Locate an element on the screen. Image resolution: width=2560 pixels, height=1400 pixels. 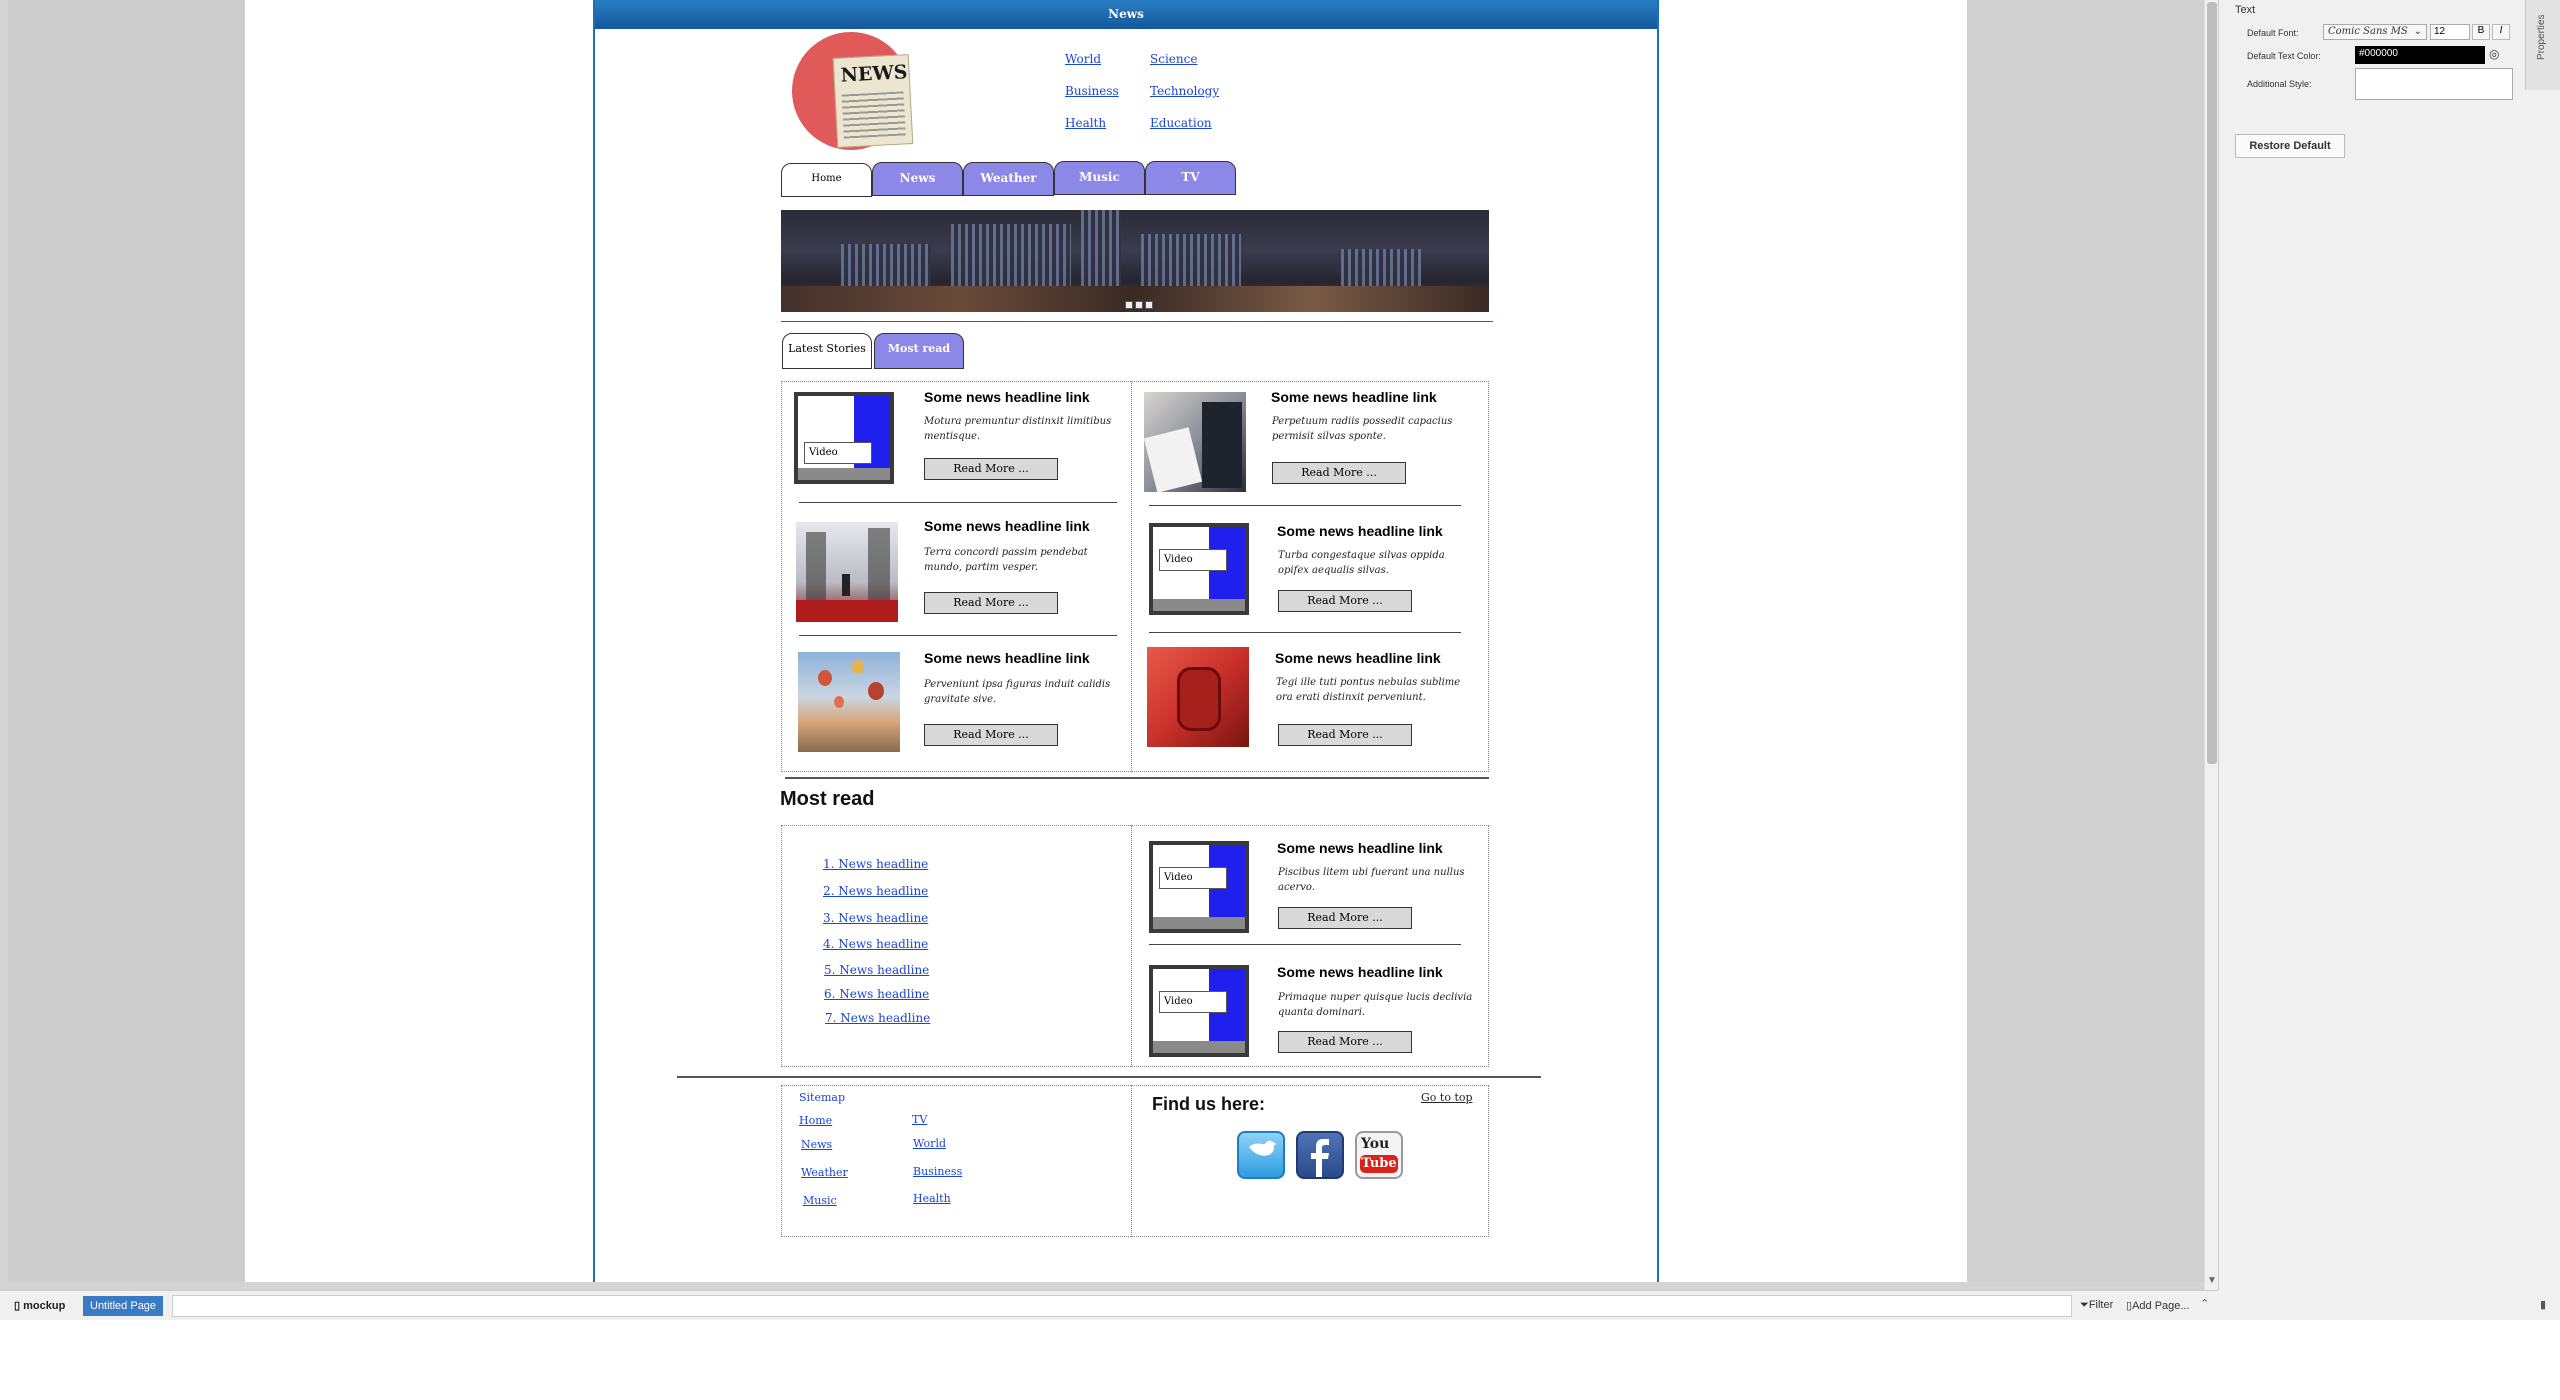
link-technology: Technology is located at coordinates (1184, 91).